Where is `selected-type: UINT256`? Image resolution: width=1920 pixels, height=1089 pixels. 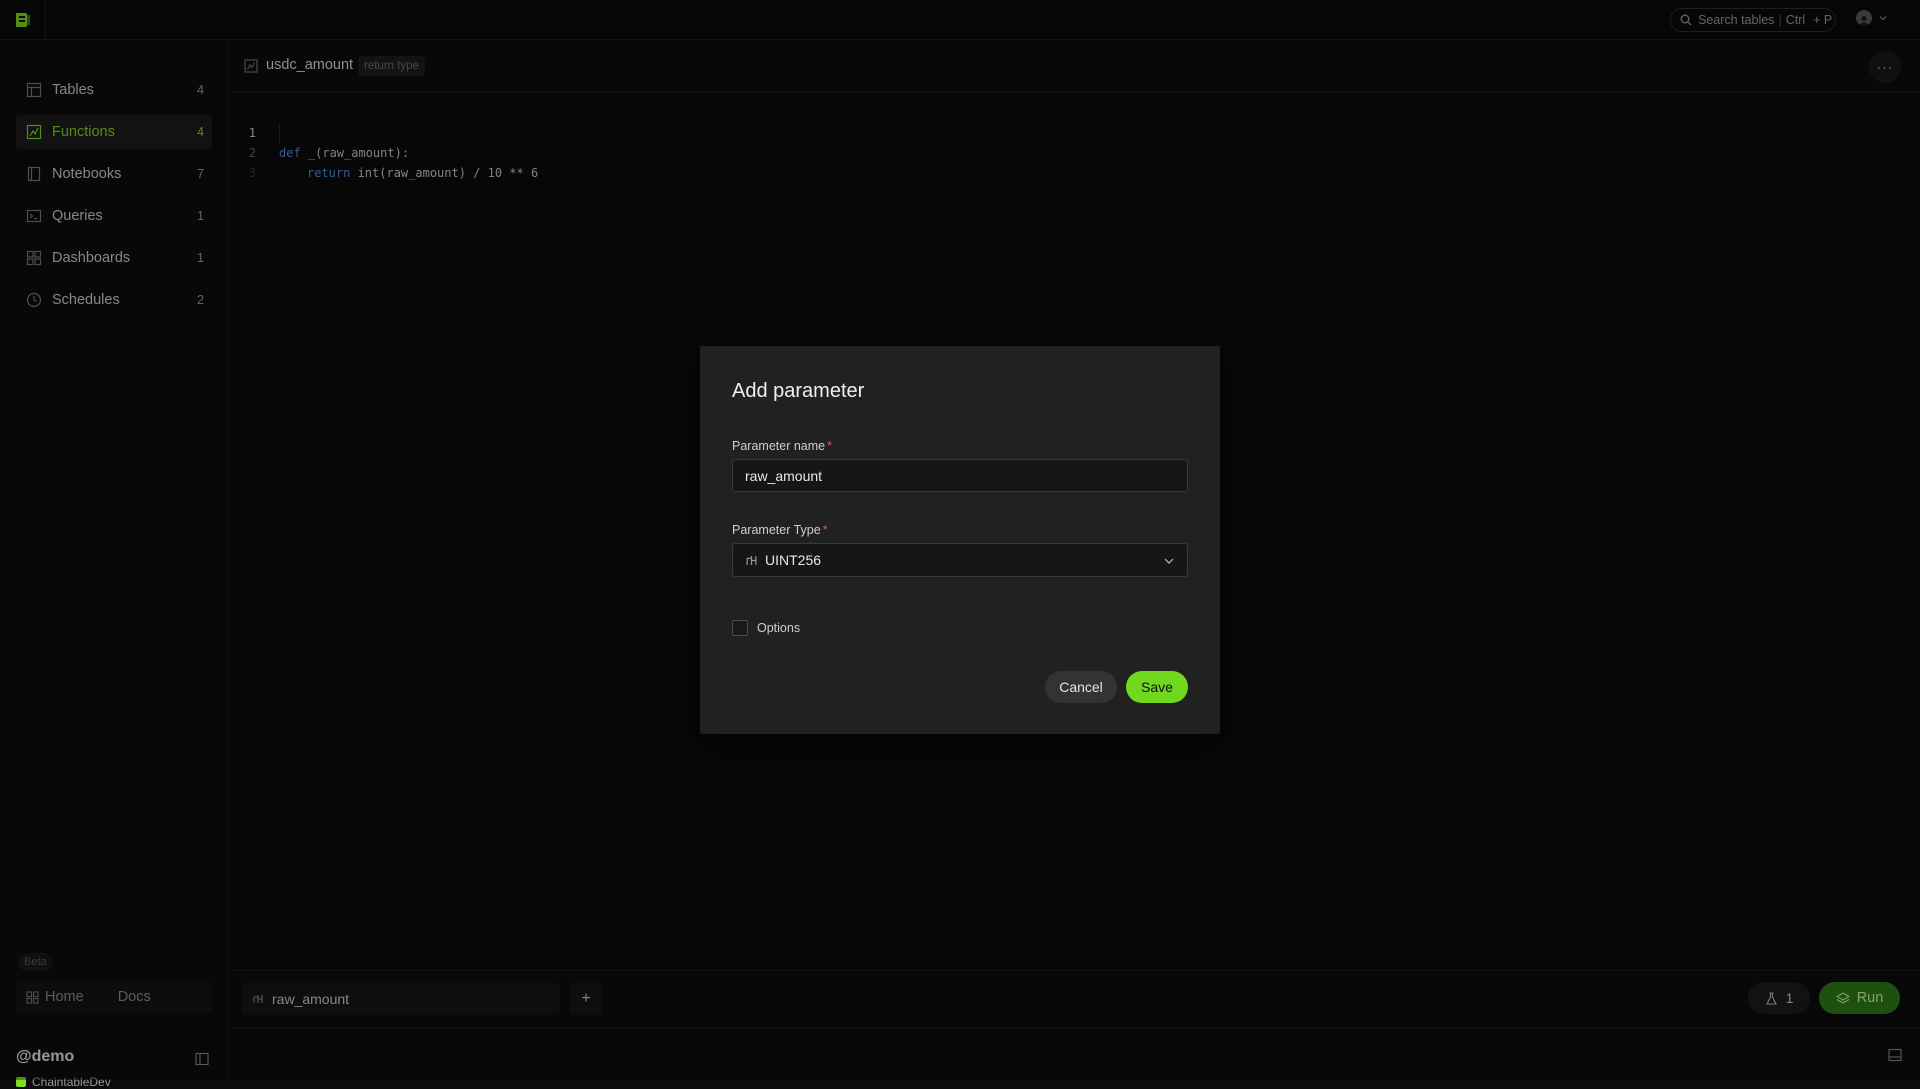 selected-type: UINT256 is located at coordinates (793, 560).